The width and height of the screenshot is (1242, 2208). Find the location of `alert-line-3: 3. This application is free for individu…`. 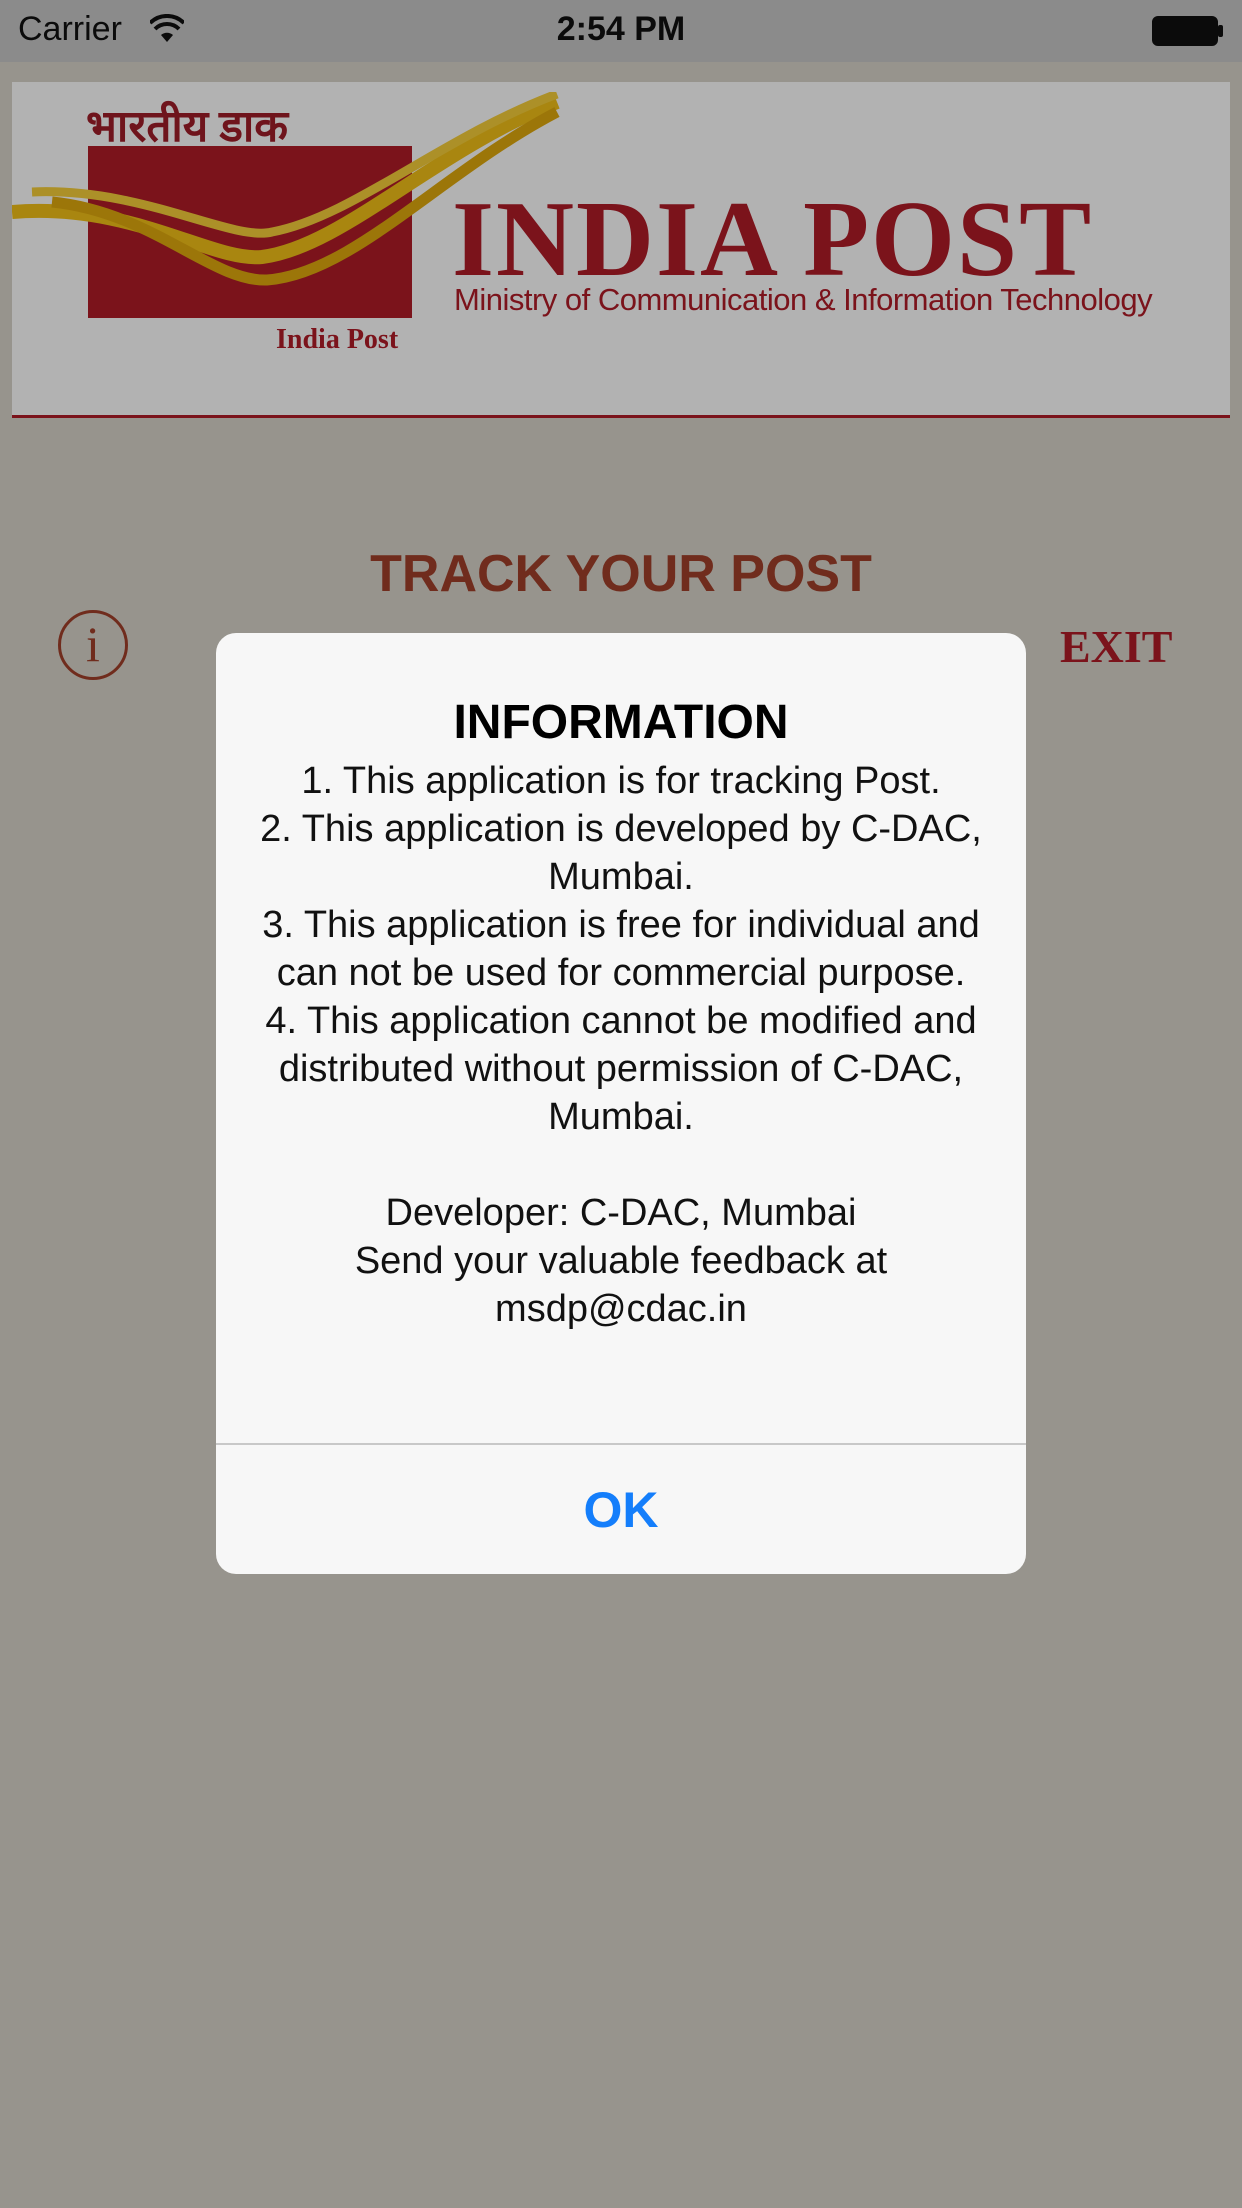

alert-line-3: 3. This application is free for individu… is located at coordinates (621, 949).